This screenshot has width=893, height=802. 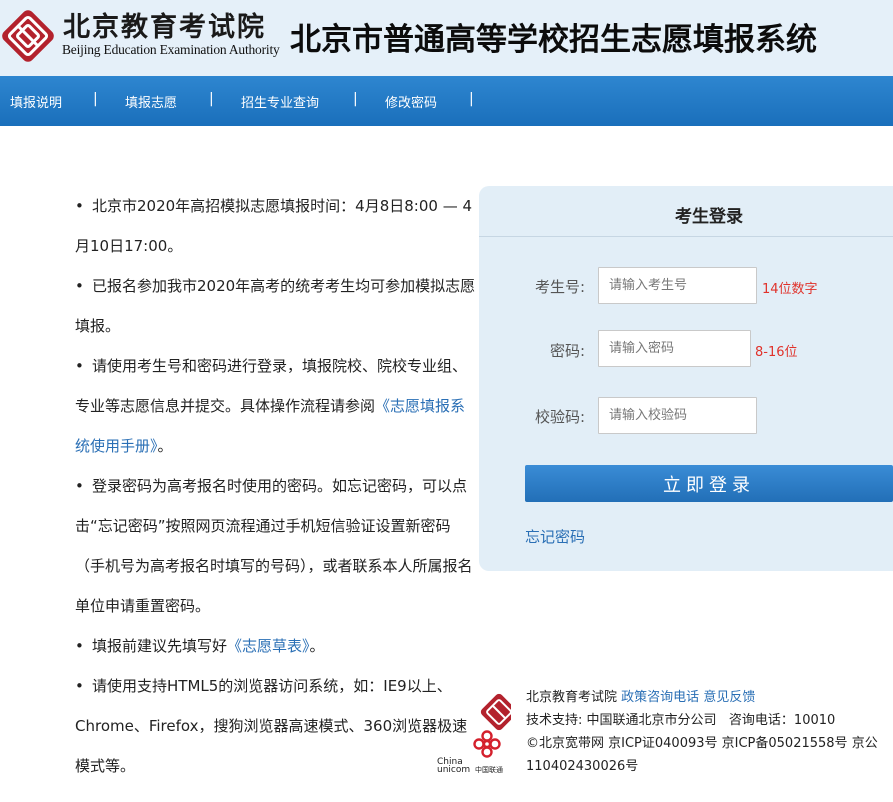 What do you see at coordinates (553, 40) in the screenshot?
I see `system-title: 北京市普通高等学校招生志愿填报系统` at bounding box center [553, 40].